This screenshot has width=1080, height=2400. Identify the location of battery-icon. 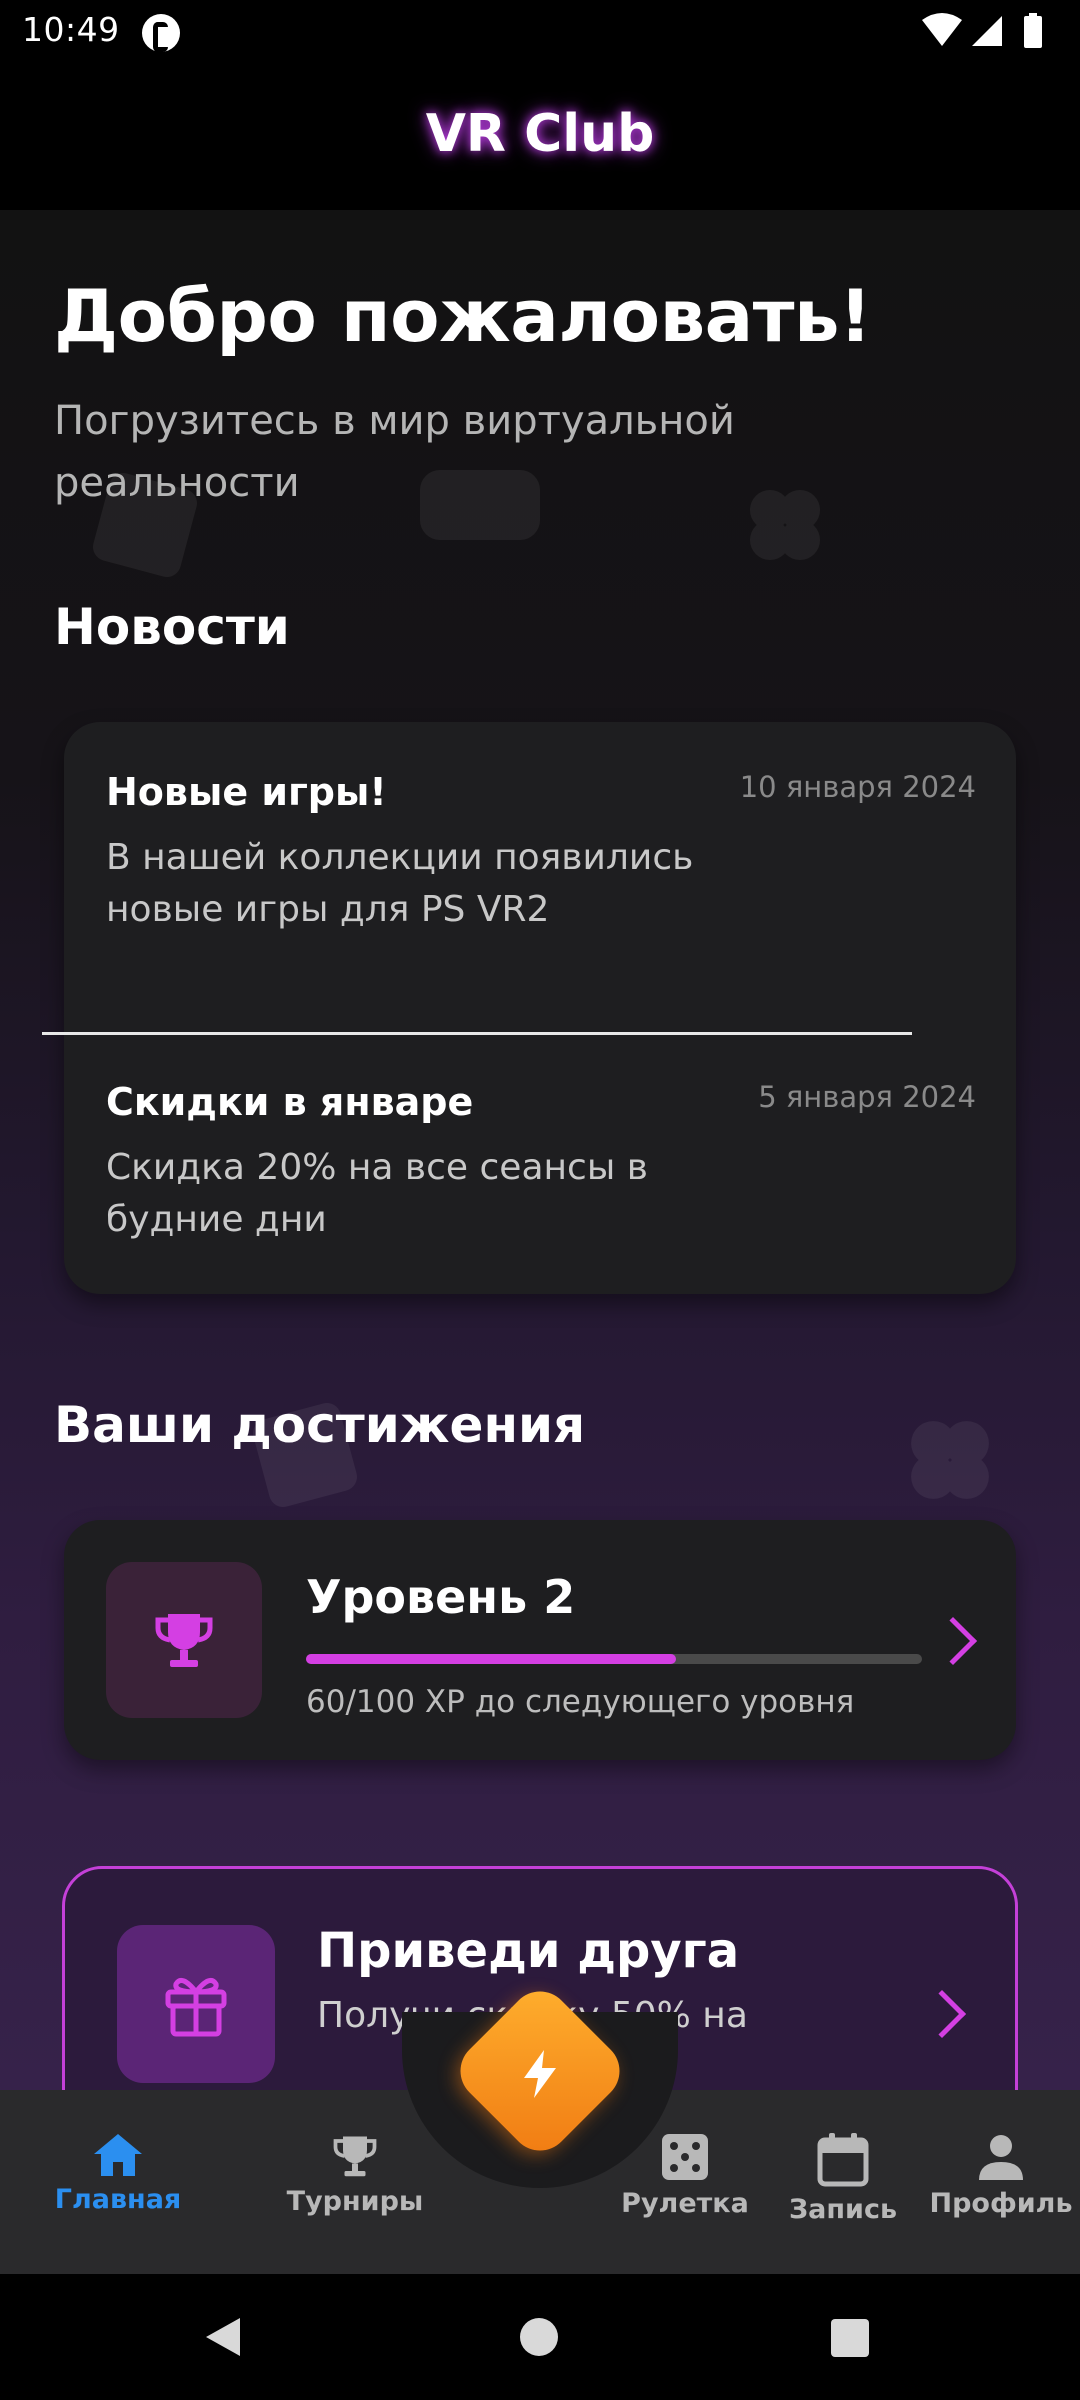
(1033, 30).